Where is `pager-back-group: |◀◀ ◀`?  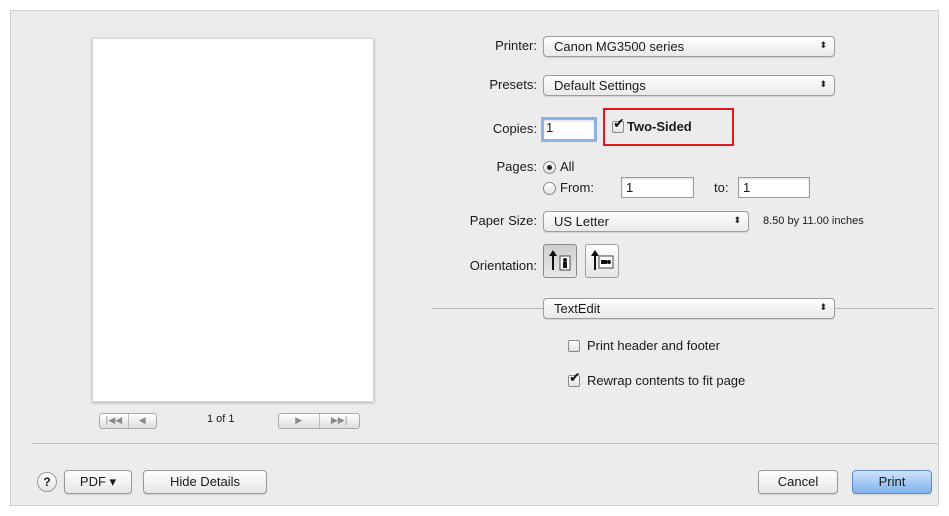 pager-back-group: |◀◀ ◀ is located at coordinates (128, 421).